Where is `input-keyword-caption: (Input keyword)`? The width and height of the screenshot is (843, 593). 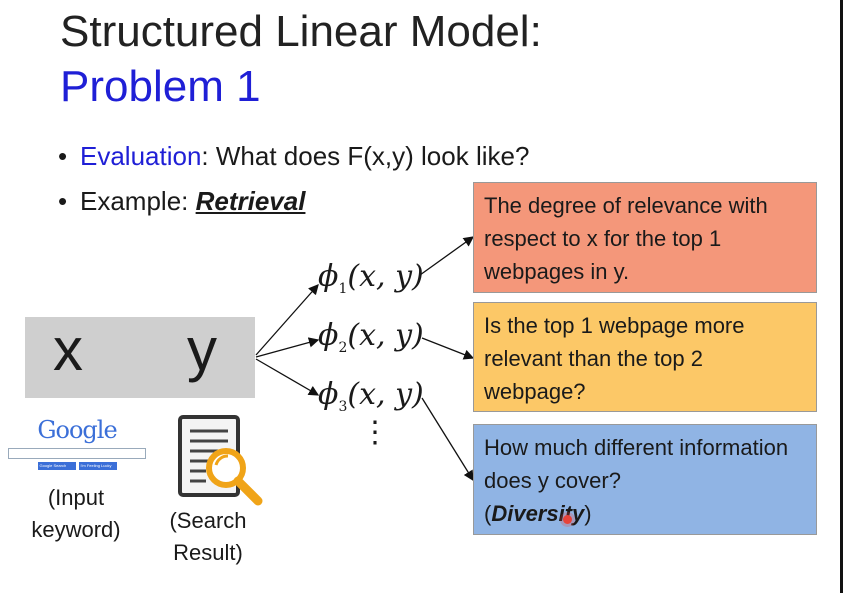
input-keyword-caption: (Input keyword) is located at coordinates (76, 513).